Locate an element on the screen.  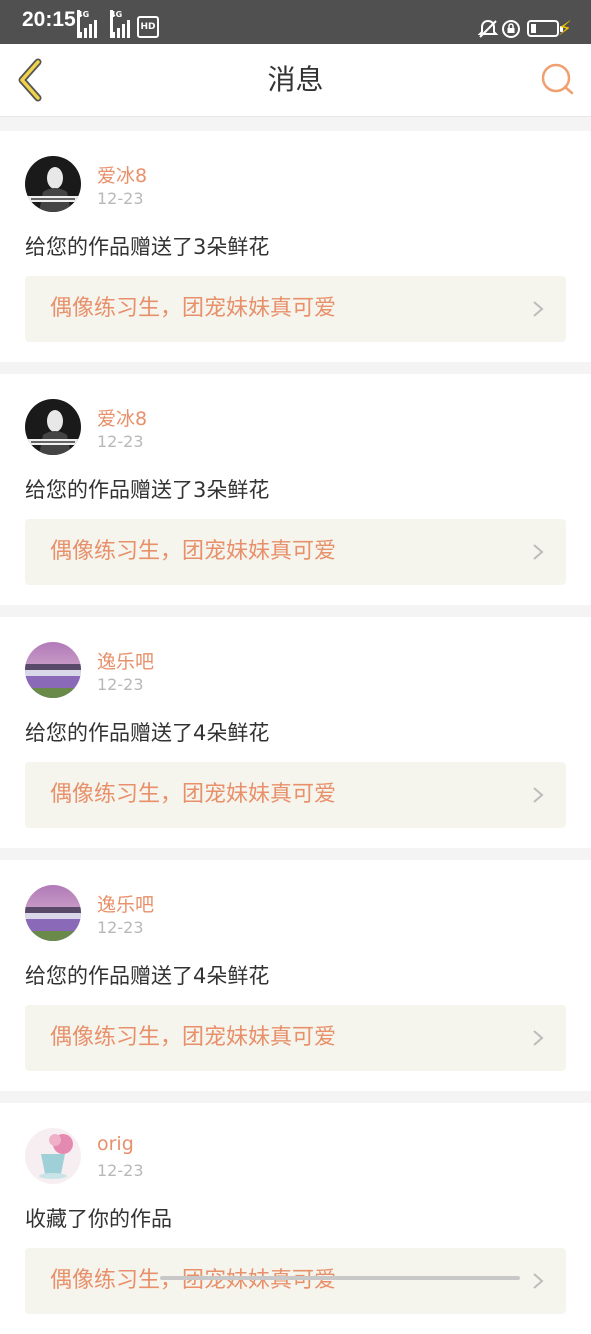
back-button is located at coordinates (35, 80).